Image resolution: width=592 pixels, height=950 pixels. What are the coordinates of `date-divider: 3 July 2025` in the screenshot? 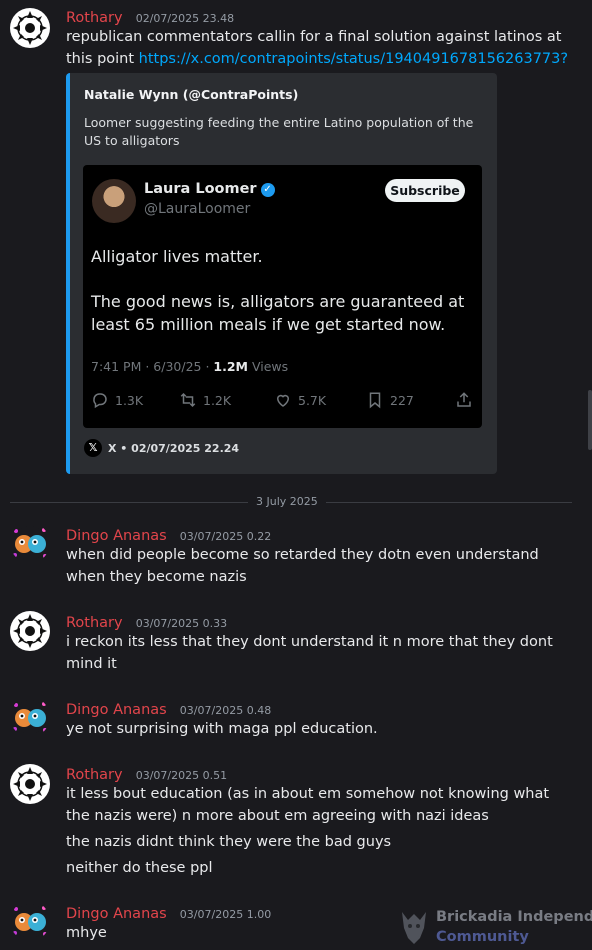 It's located at (287, 501).